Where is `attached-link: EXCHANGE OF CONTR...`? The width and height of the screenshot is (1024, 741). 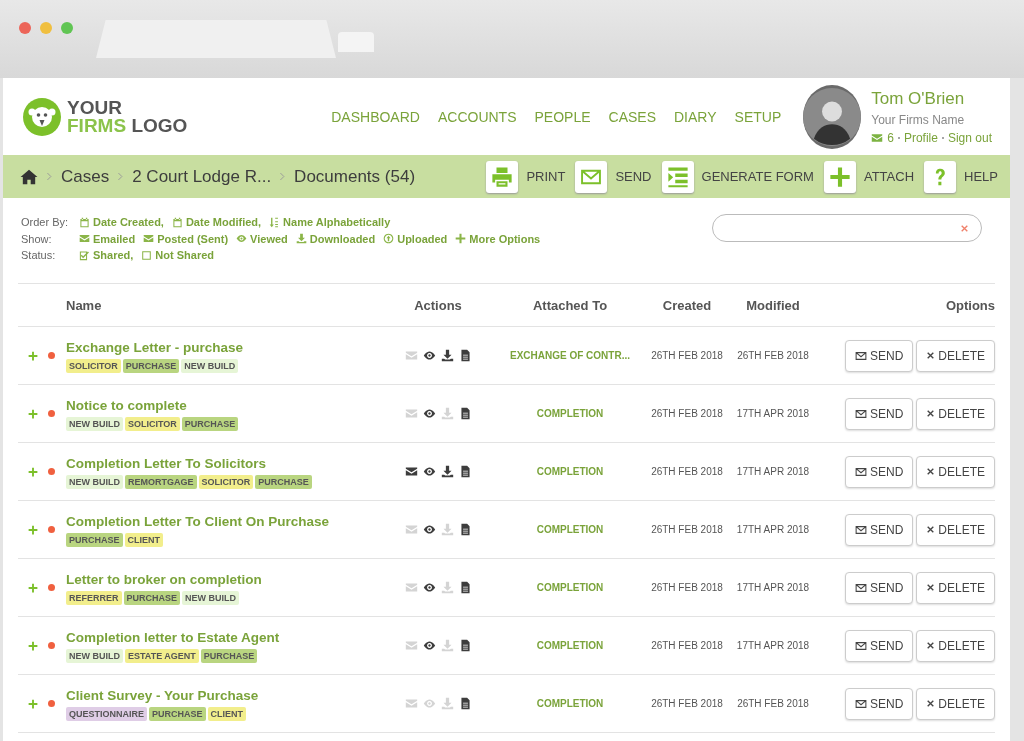 attached-link: EXCHANGE OF CONTR... is located at coordinates (570, 355).